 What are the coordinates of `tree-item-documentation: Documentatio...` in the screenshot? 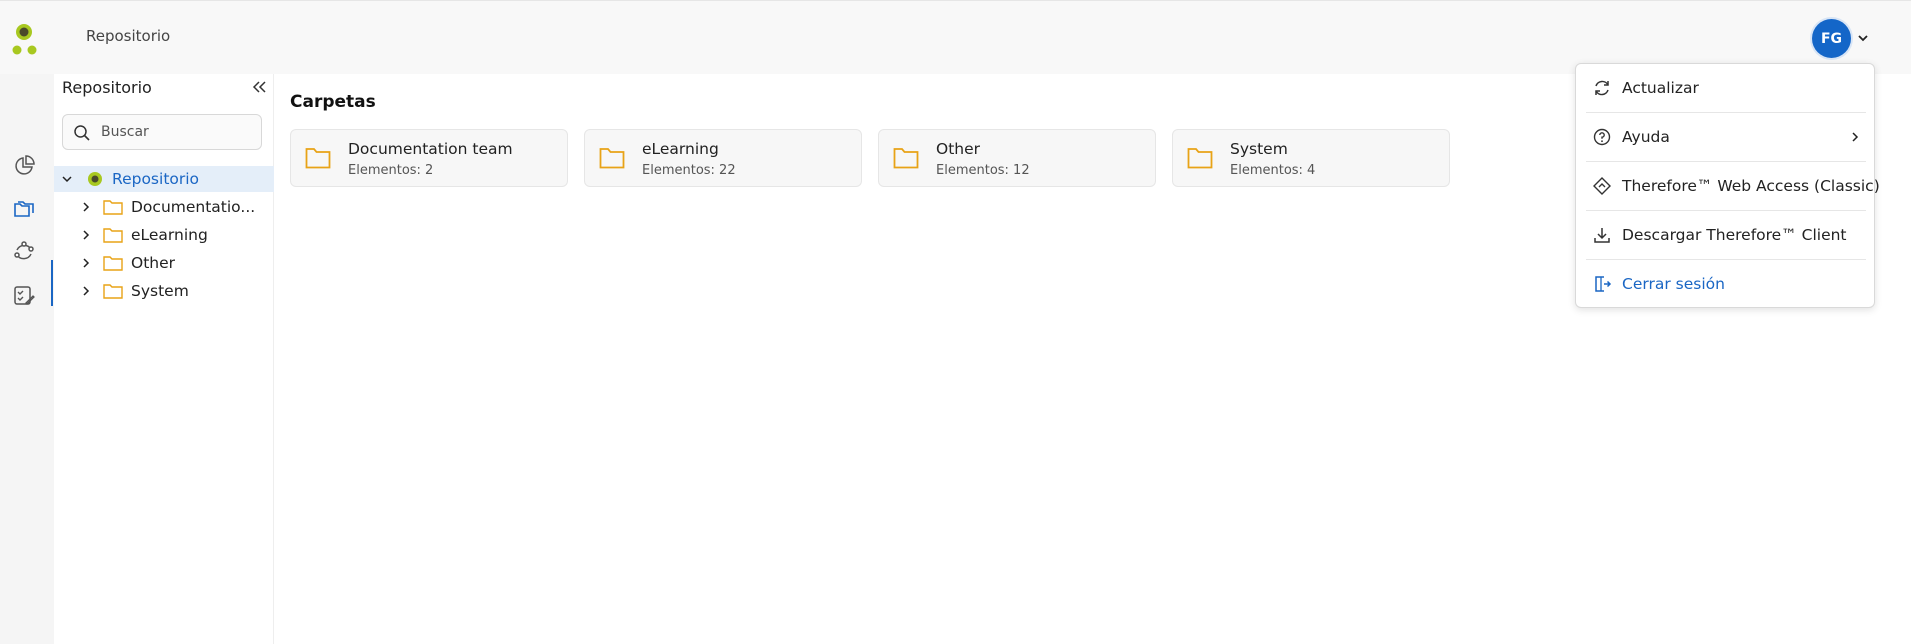 It's located at (164, 207).